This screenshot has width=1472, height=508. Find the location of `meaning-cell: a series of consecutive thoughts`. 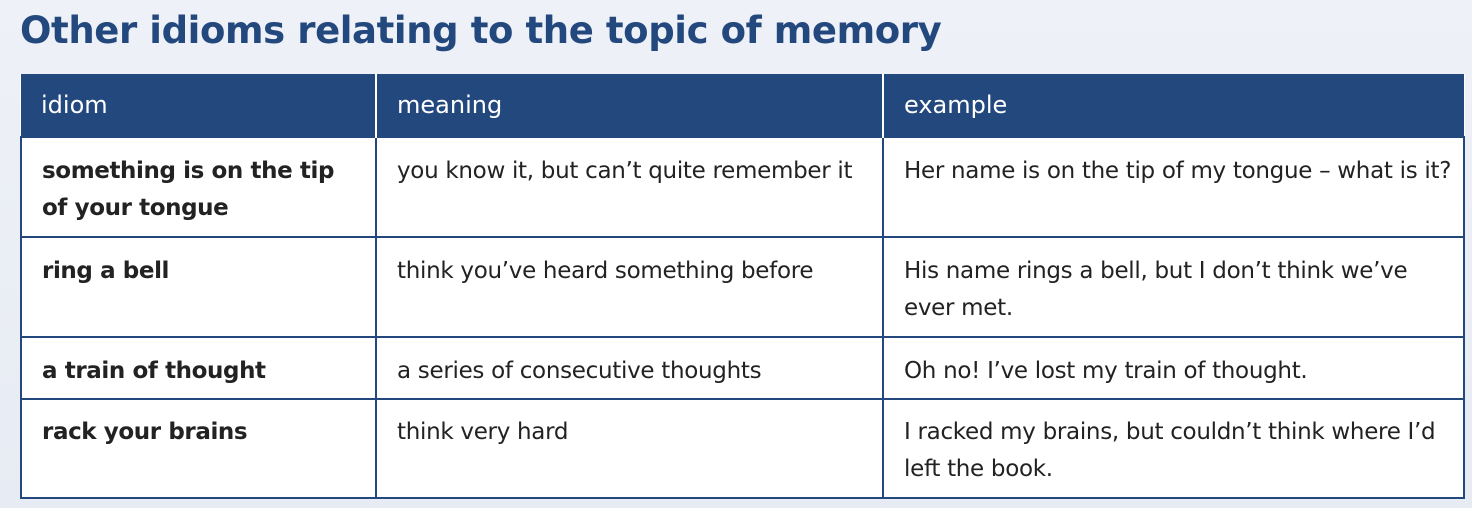

meaning-cell: a series of consecutive thoughts is located at coordinates (629, 368).